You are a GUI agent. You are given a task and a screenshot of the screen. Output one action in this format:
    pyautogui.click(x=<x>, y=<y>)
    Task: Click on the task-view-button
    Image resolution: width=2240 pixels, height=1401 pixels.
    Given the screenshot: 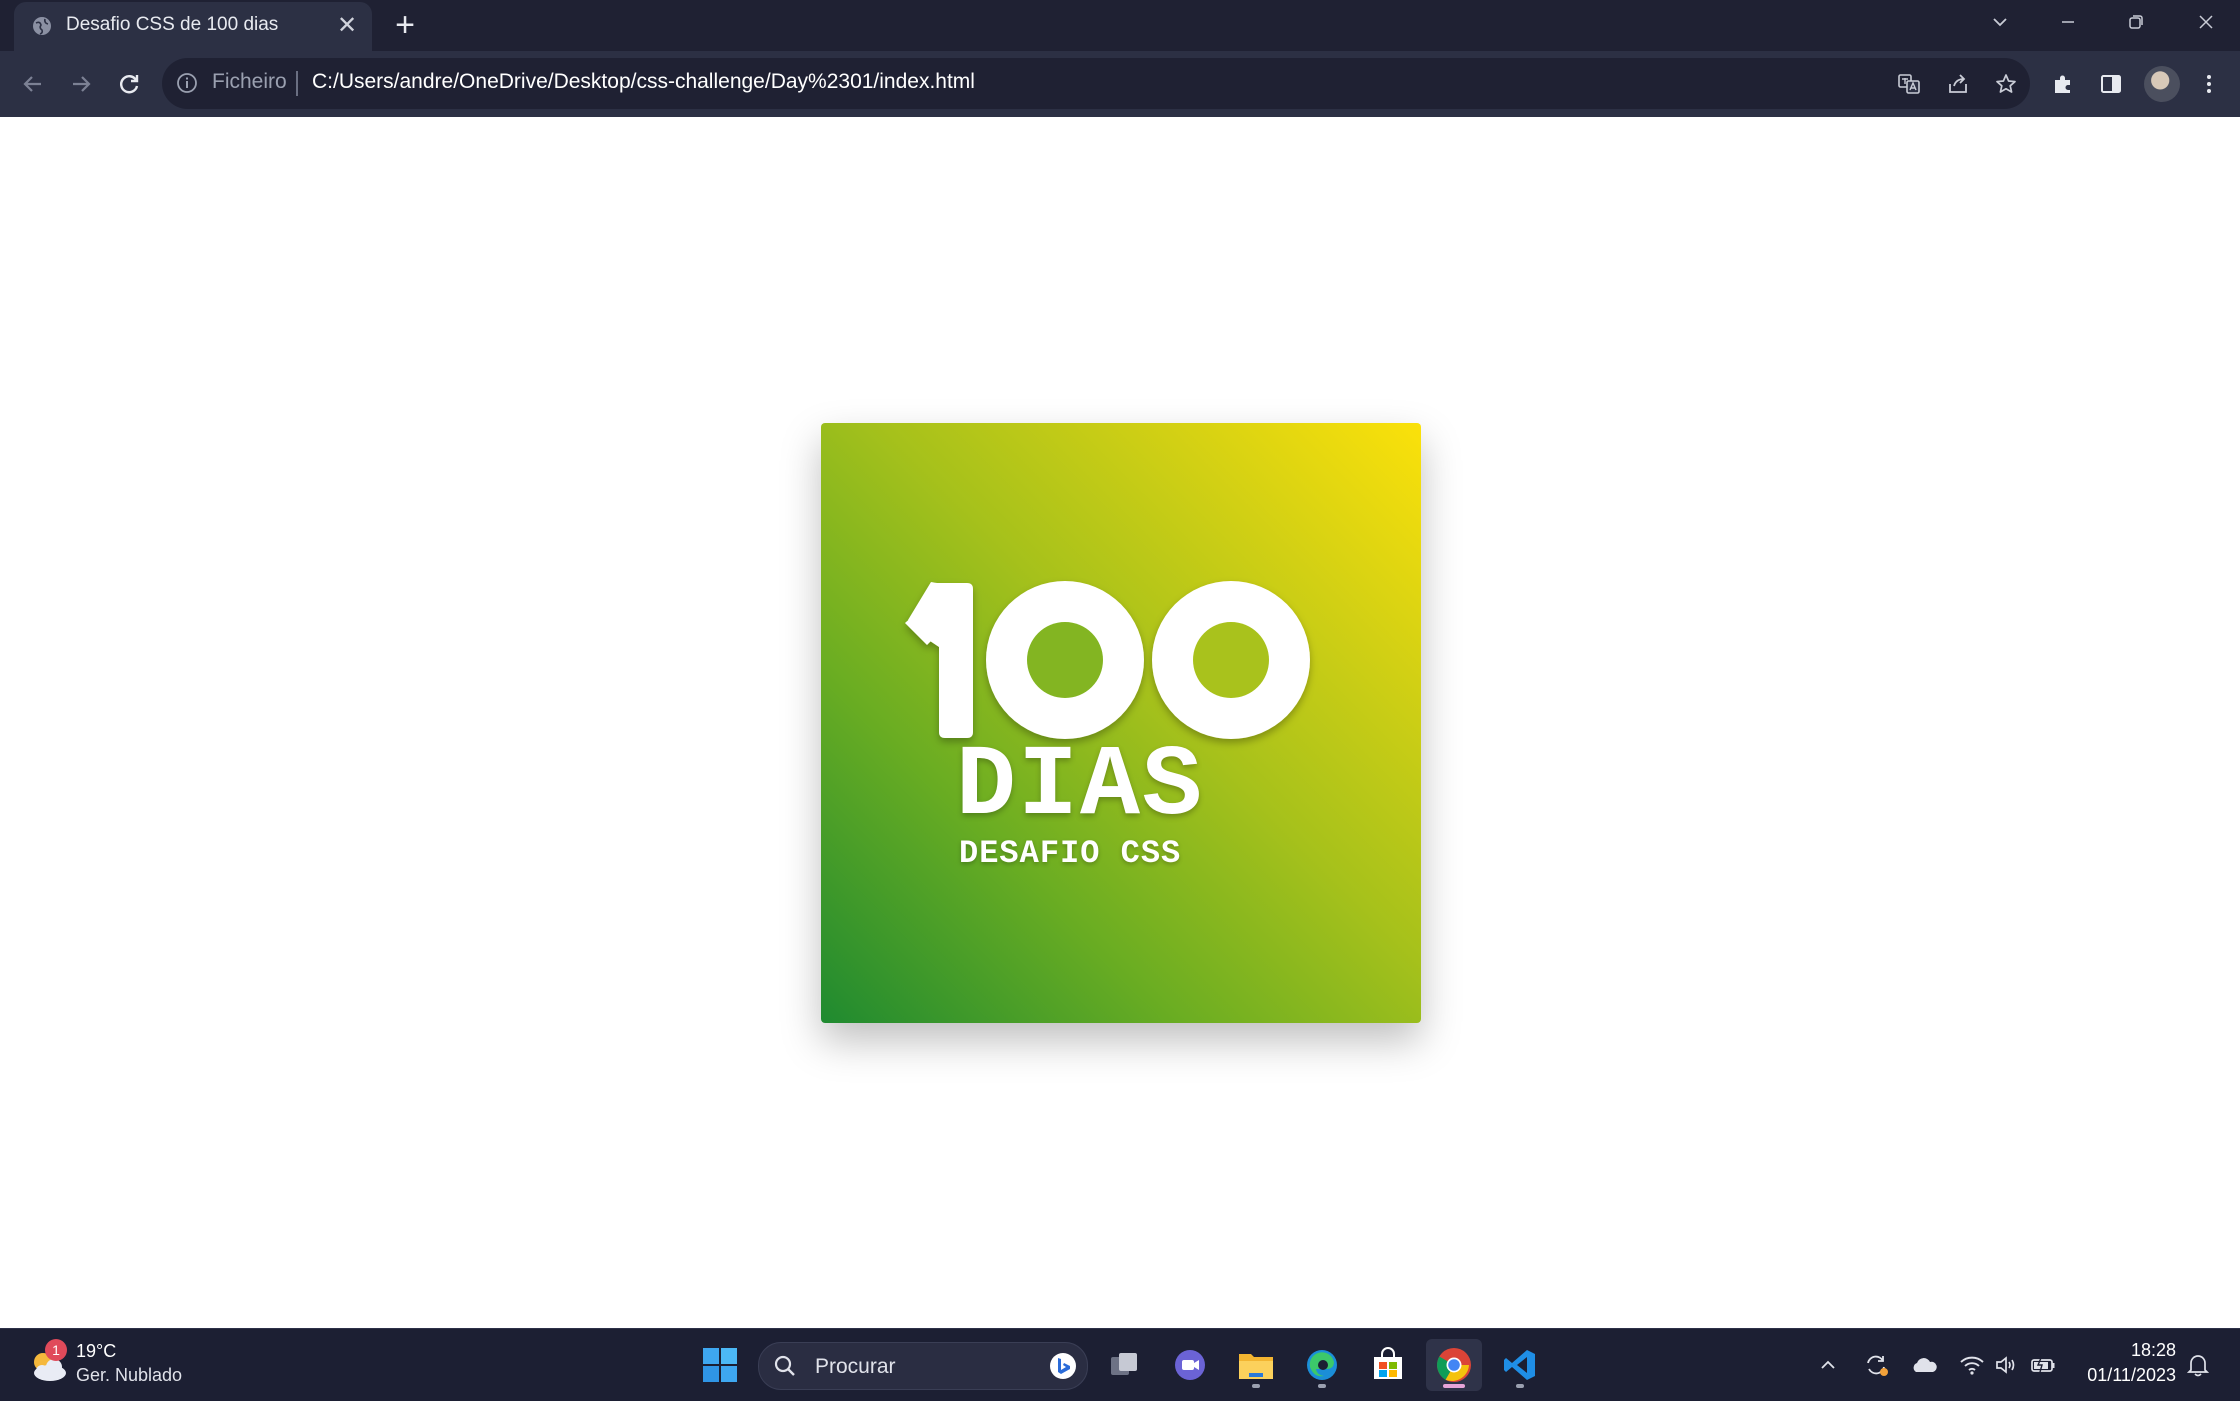 What is the action you would take?
    pyautogui.click(x=1124, y=1365)
    